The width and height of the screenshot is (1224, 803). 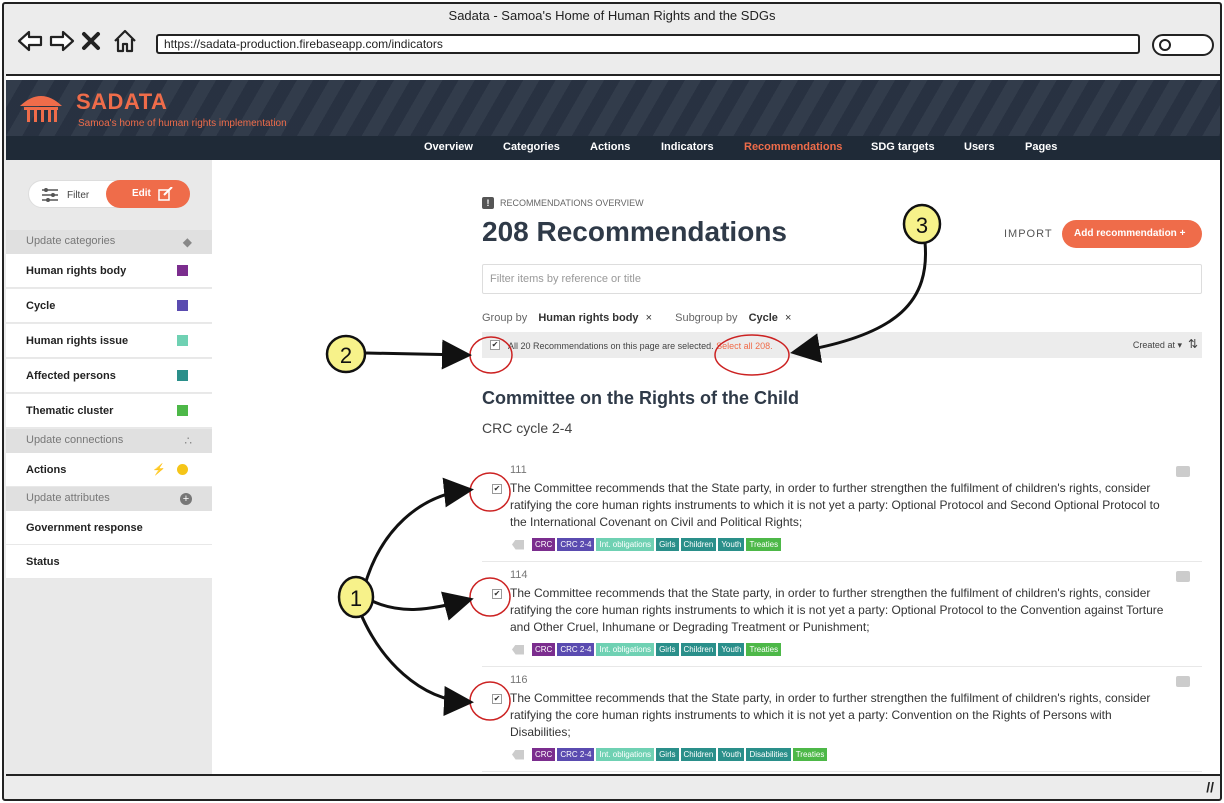 I want to click on sidebar-item-label: Affected persons, so click(x=71, y=376).